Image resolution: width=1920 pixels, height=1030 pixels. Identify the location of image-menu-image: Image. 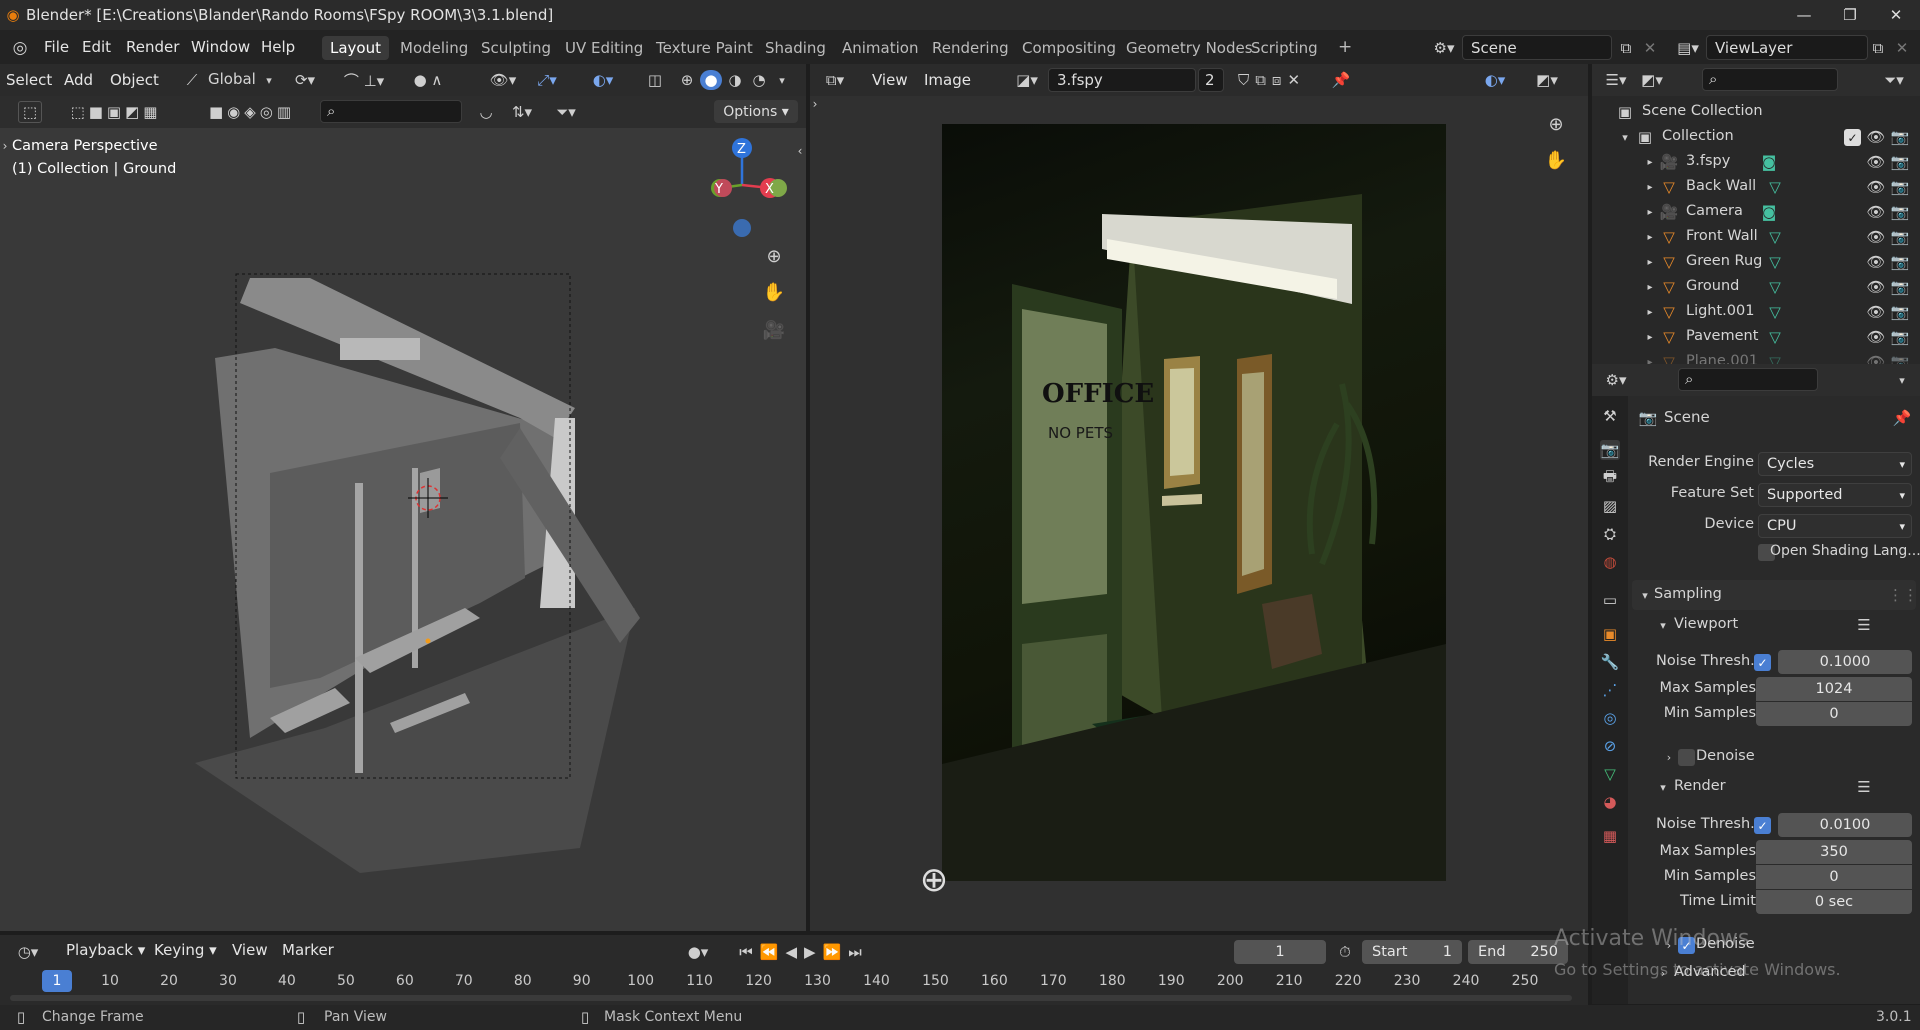
(947, 80).